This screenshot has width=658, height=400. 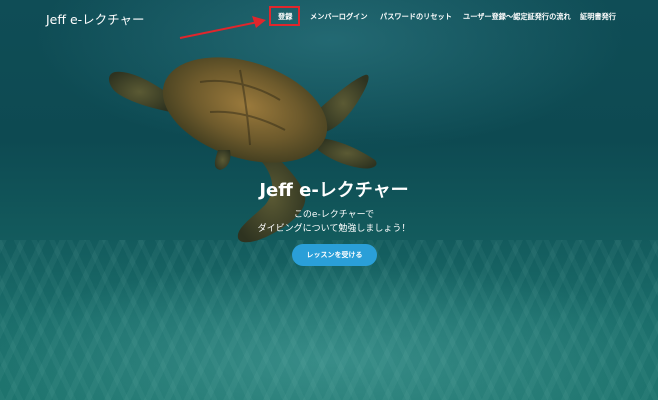 What do you see at coordinates (334, 229) in the screenshot?
I see `hero-subtitle-line-2: ダイビングについて勉強しましょう！` at bounding box center [334, 229].